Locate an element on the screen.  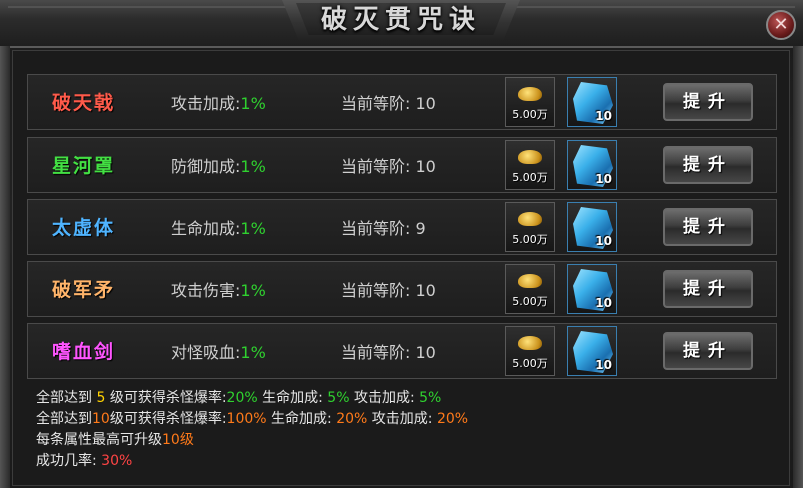
window-title: 破灭贯咒诀 is located at coordinates (400, 20).